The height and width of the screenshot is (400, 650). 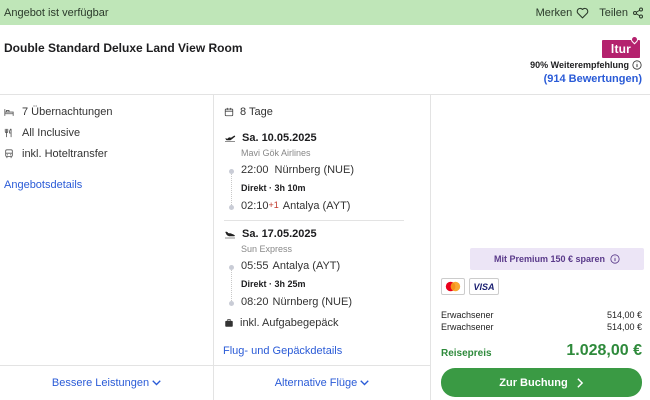 I want to click on recommendation-text: 90% Weiterempfehlung, so click(x=579, y=65).